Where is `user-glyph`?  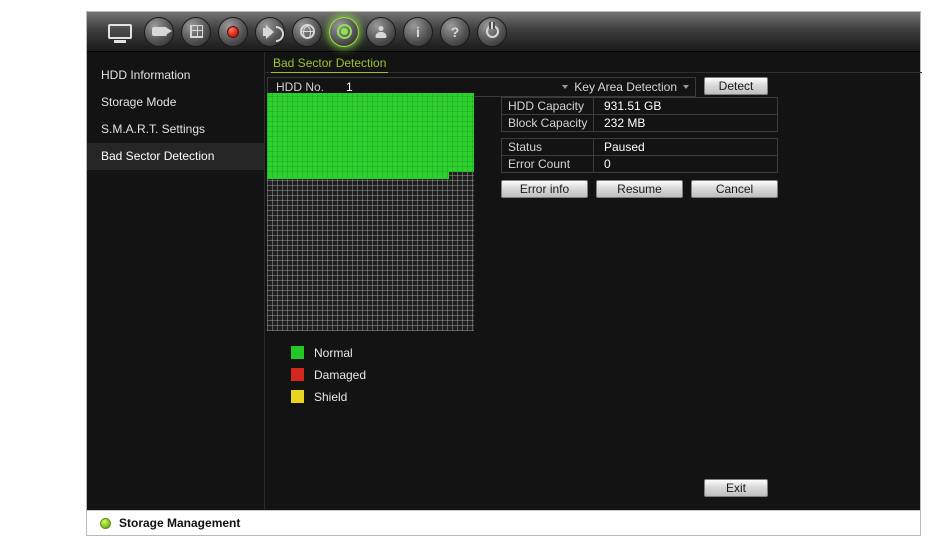
user-glyph is located at coordinates (381, 32).